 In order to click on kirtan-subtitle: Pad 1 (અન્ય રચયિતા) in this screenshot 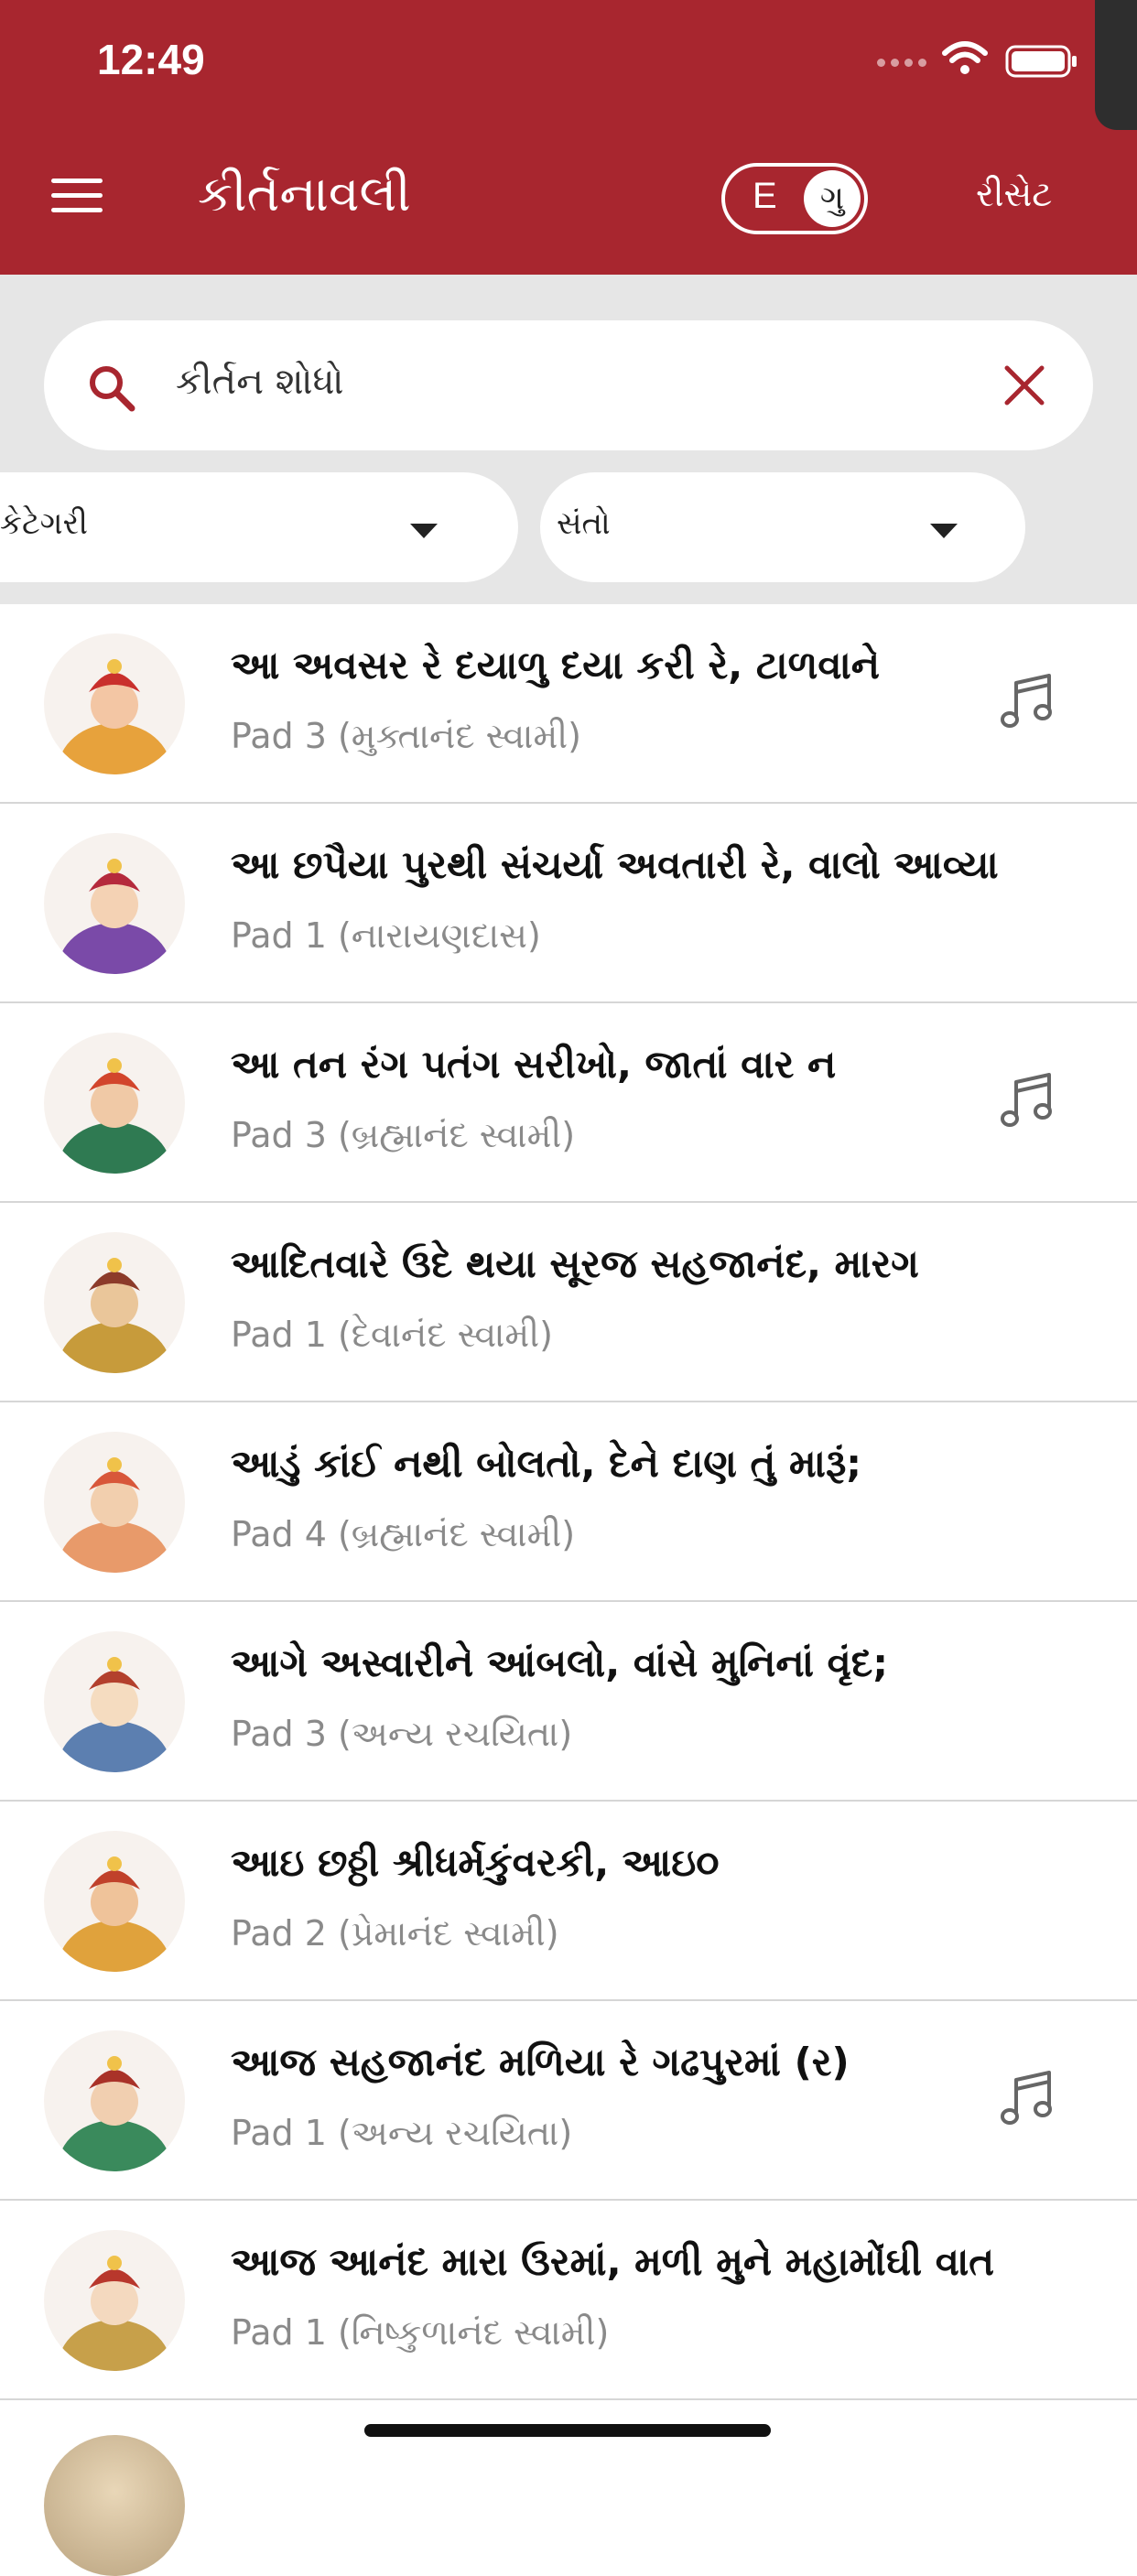, I will do `click(402, 2133)`.